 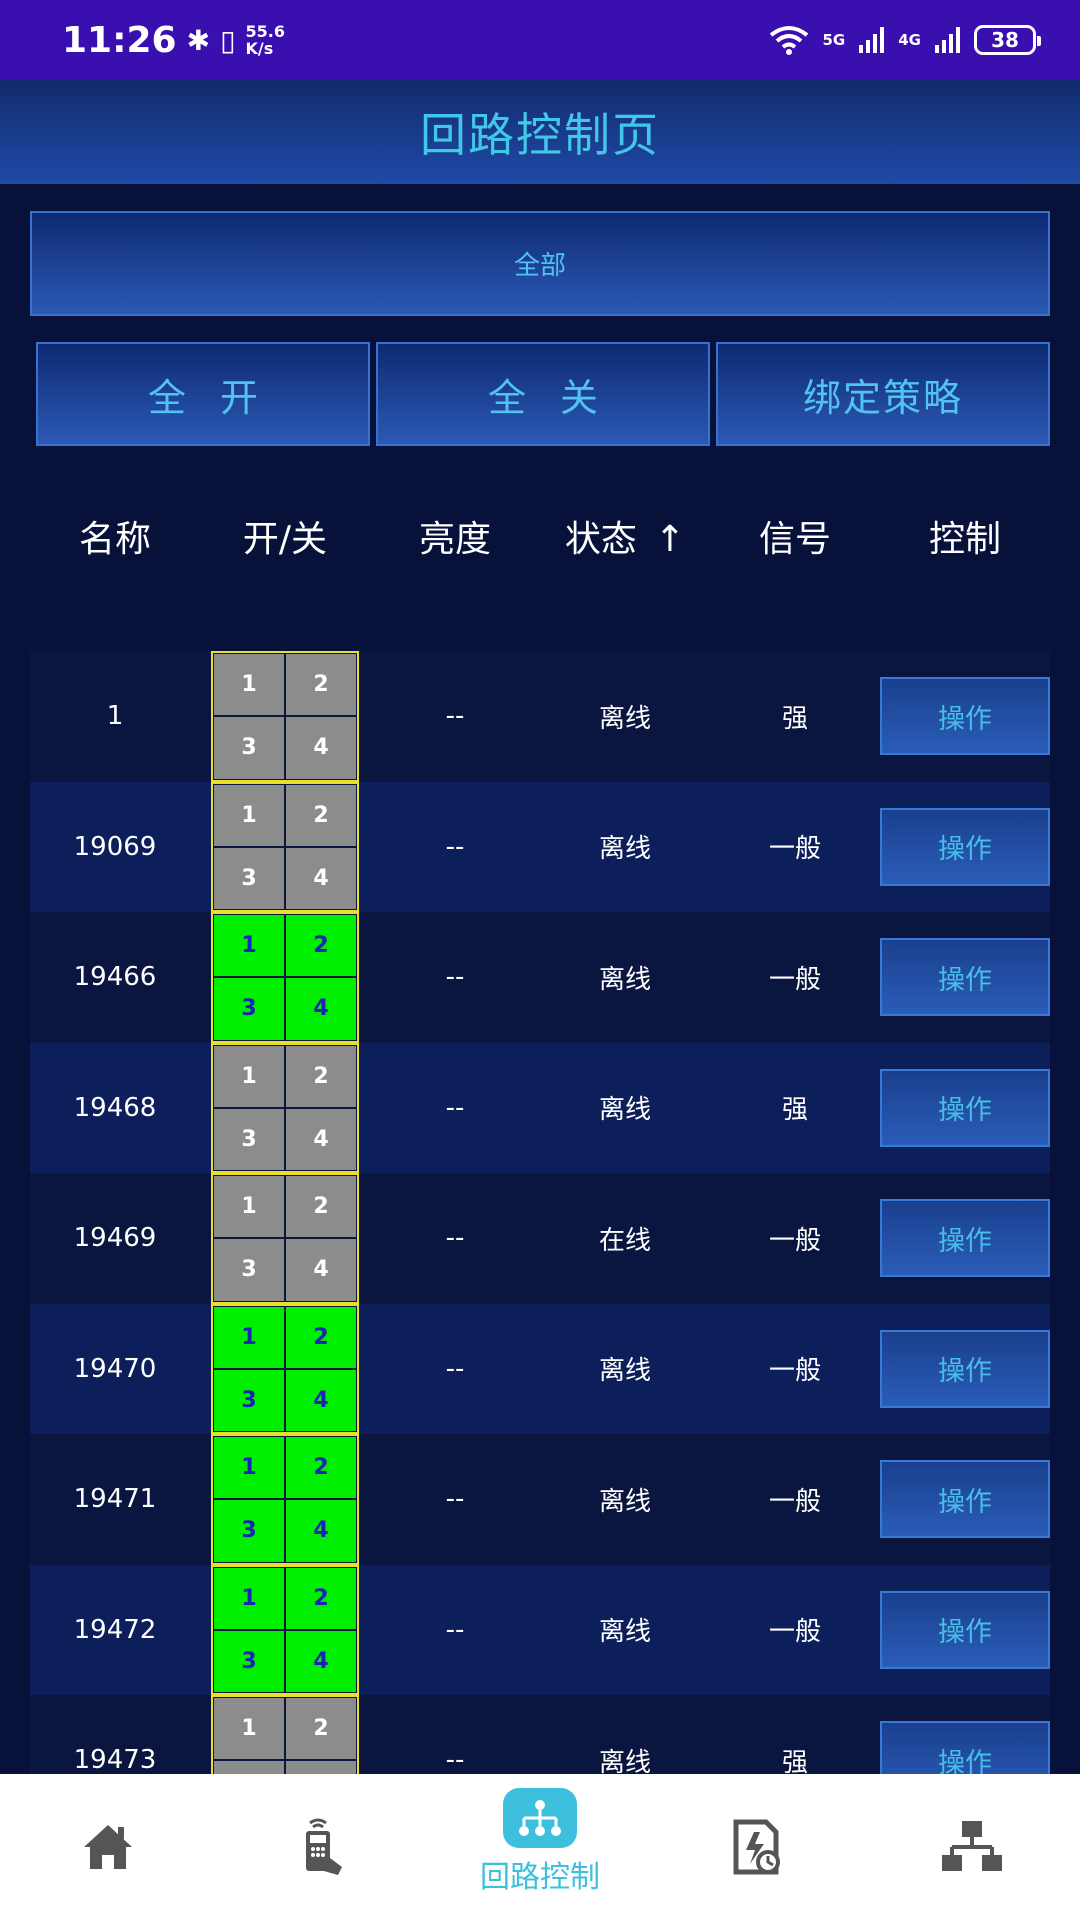 What do you see at coordinates (203, 394) in the screenshot?
I see `all-on-button: 全开` at bounding box center [203, 394].